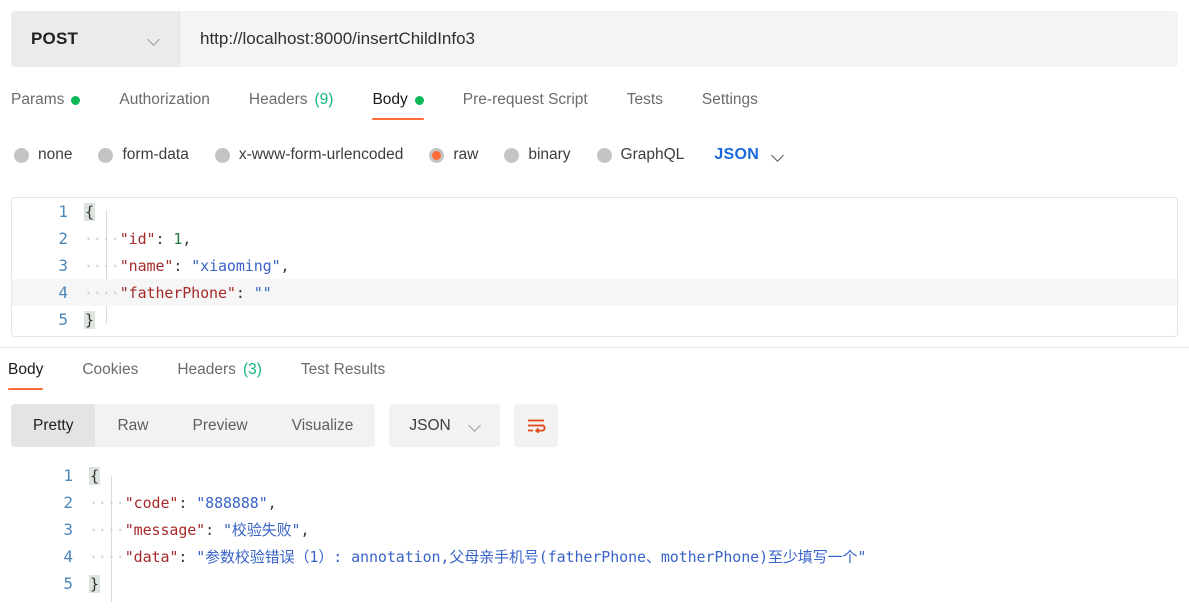  What do you see at coordinates (535, 425) in the screenshot?
I see `wrap-lines-button` at bounding box center [535, 425].